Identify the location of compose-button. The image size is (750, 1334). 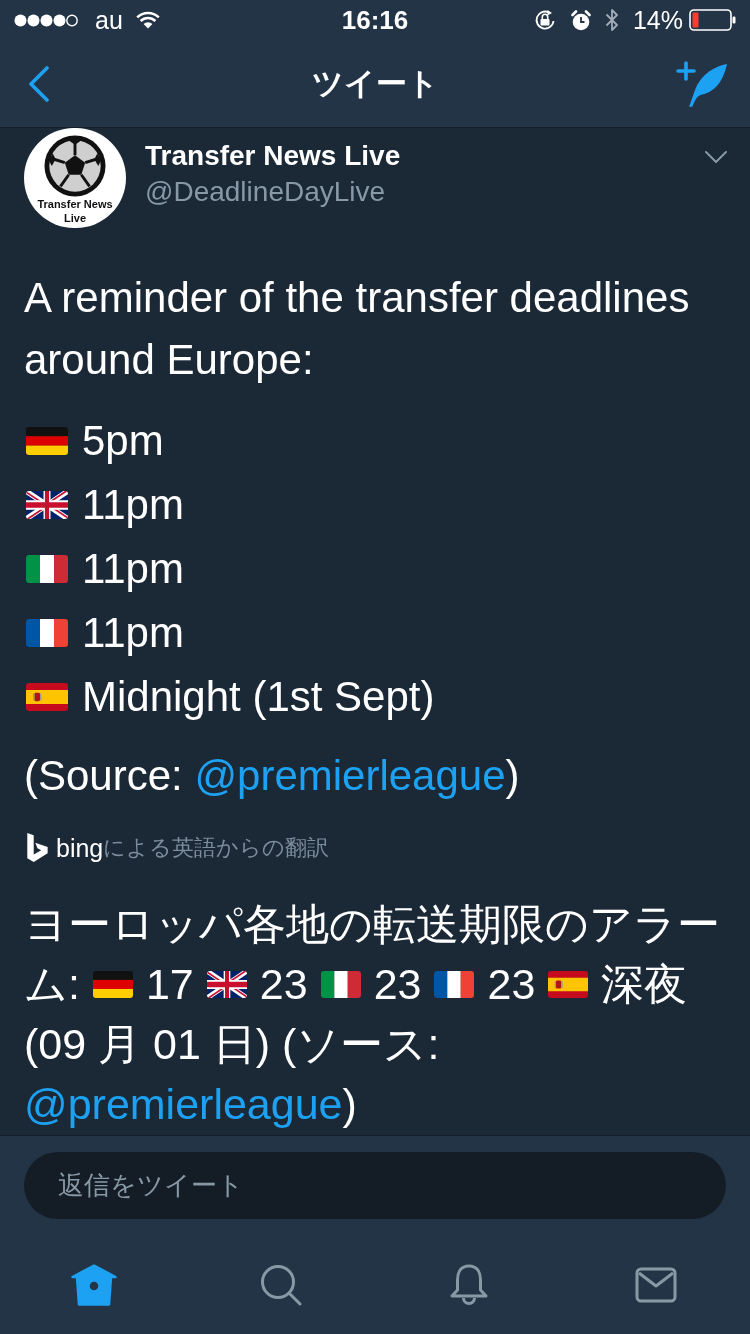
(702, 83).